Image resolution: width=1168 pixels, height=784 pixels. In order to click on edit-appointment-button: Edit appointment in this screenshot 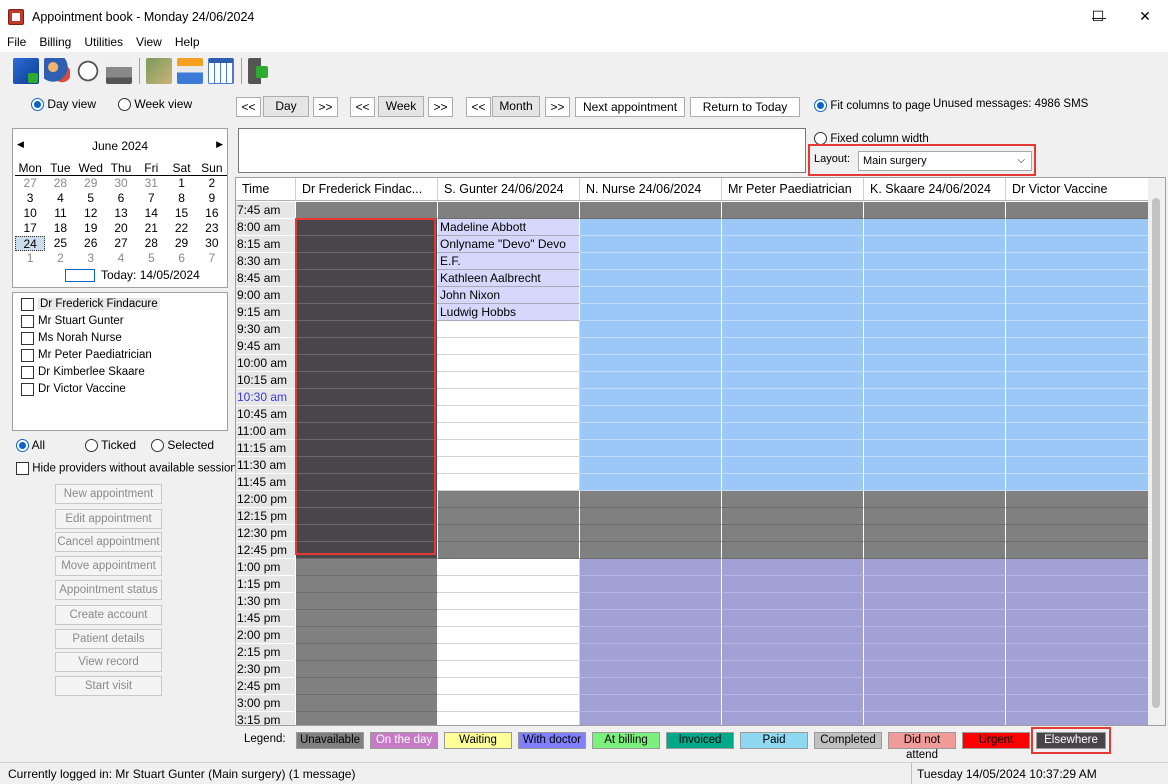, I will do `click(108, 519)`.